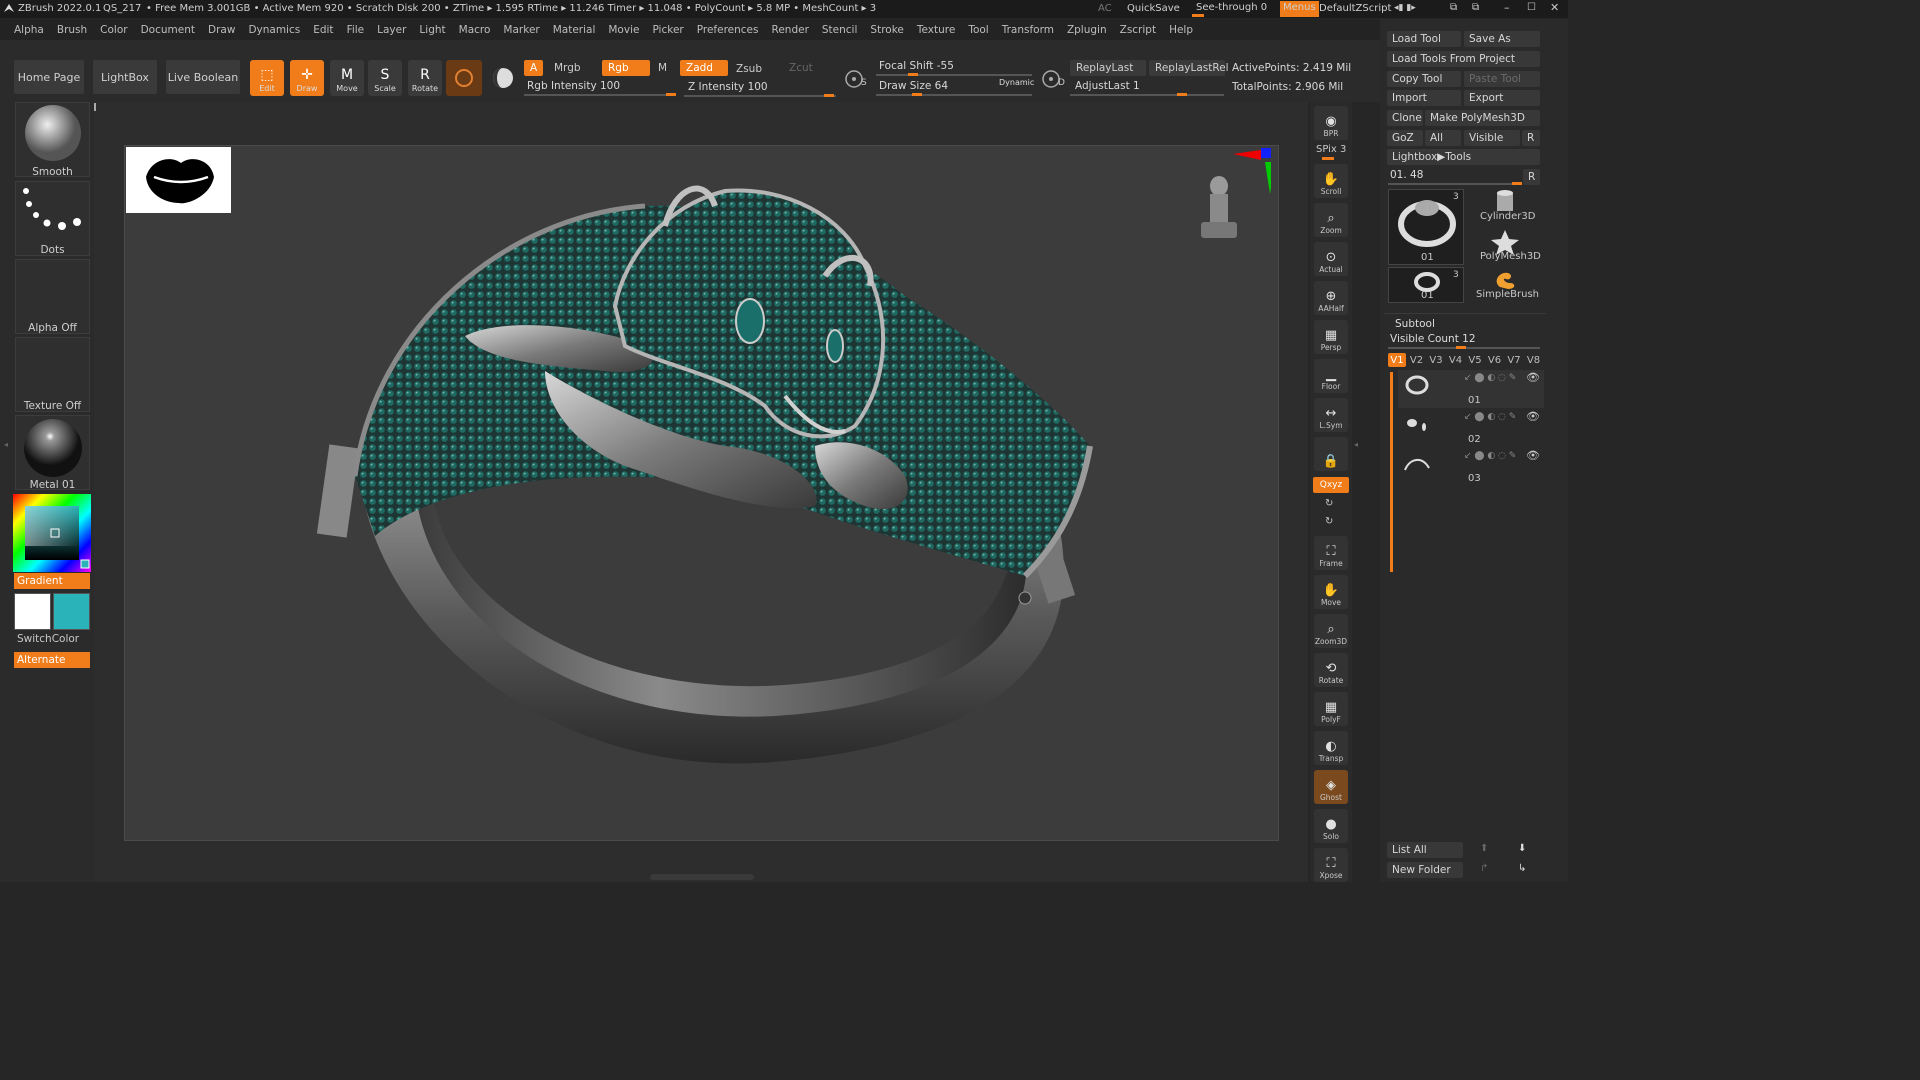 The image size is (1920, 1080). What do you see at coordinates (71, 611) in the screenshot?
I see `secondary-color-swatch` at bounding box center [71, 611].